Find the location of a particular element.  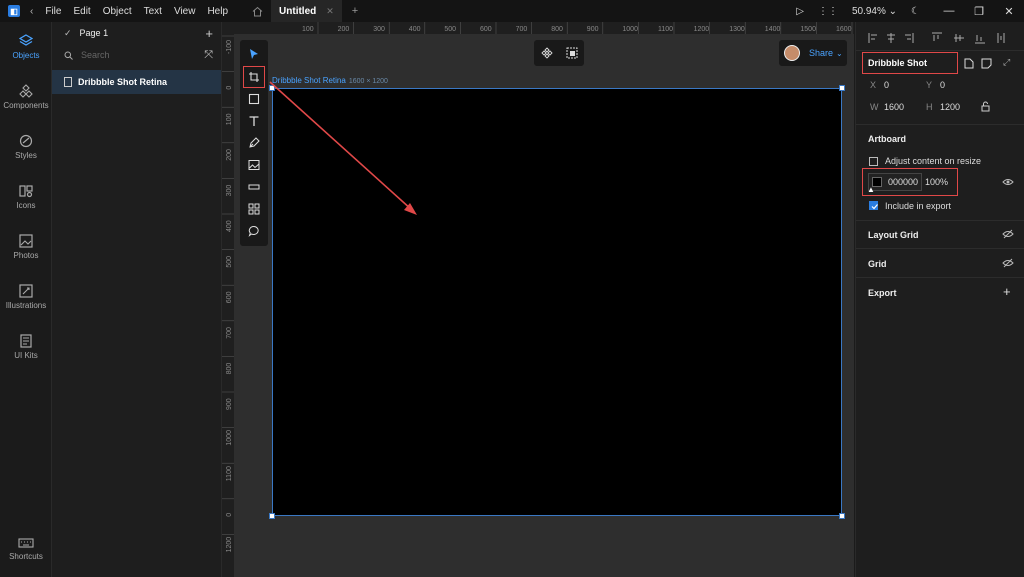

h-label: H is located at coordinates (929, 107).